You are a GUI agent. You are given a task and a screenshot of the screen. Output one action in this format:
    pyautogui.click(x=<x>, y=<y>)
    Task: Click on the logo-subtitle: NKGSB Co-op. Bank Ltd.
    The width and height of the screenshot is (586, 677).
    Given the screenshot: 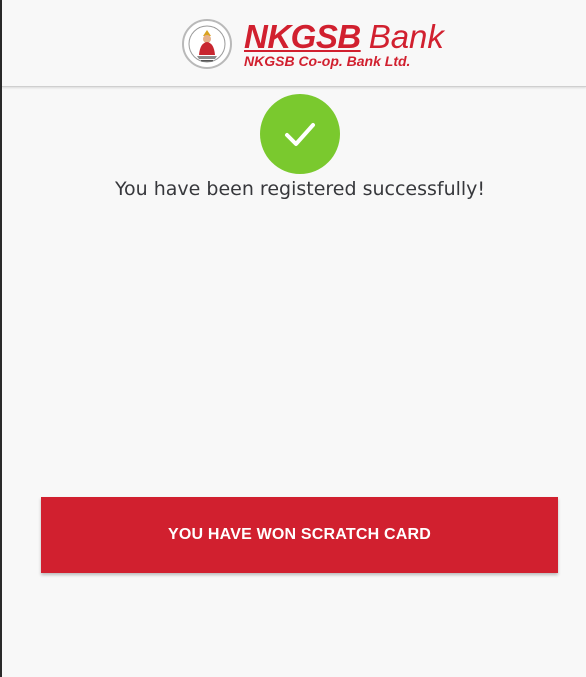 What is the action you would take?
    pyautogui.click(x=327, y=61)
    